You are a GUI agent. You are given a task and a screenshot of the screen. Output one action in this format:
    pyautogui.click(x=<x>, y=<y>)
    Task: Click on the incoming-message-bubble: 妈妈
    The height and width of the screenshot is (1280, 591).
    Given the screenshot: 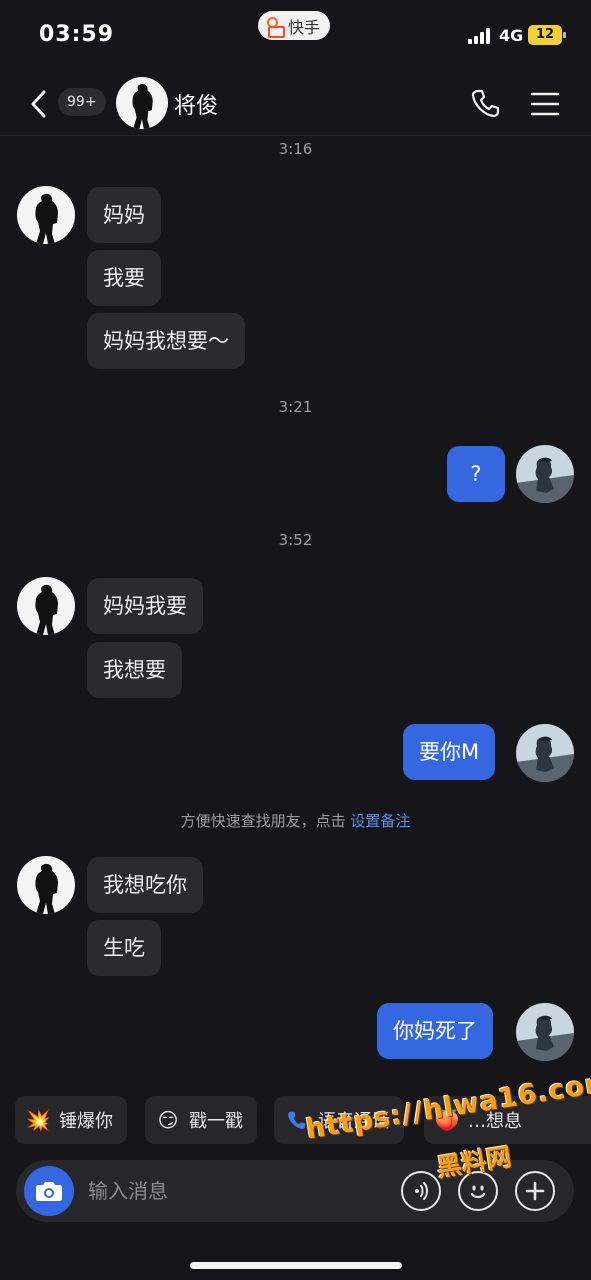 What is the action you would take?
    pyautogui.click(x=124, y=215)
    